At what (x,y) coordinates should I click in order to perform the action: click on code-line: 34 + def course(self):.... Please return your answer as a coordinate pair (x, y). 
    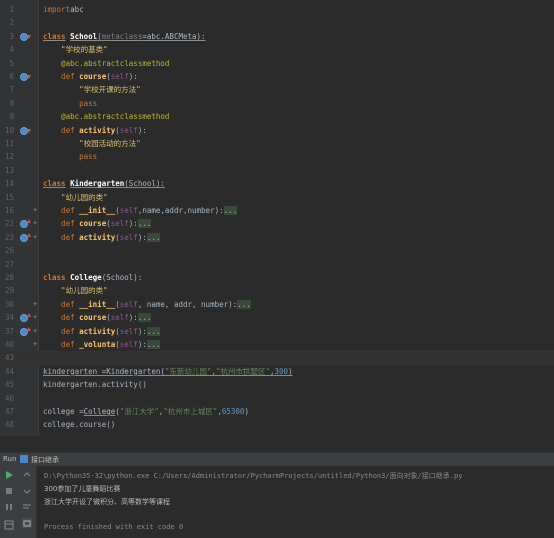
    Looking at the image, I should click on (277, 317).